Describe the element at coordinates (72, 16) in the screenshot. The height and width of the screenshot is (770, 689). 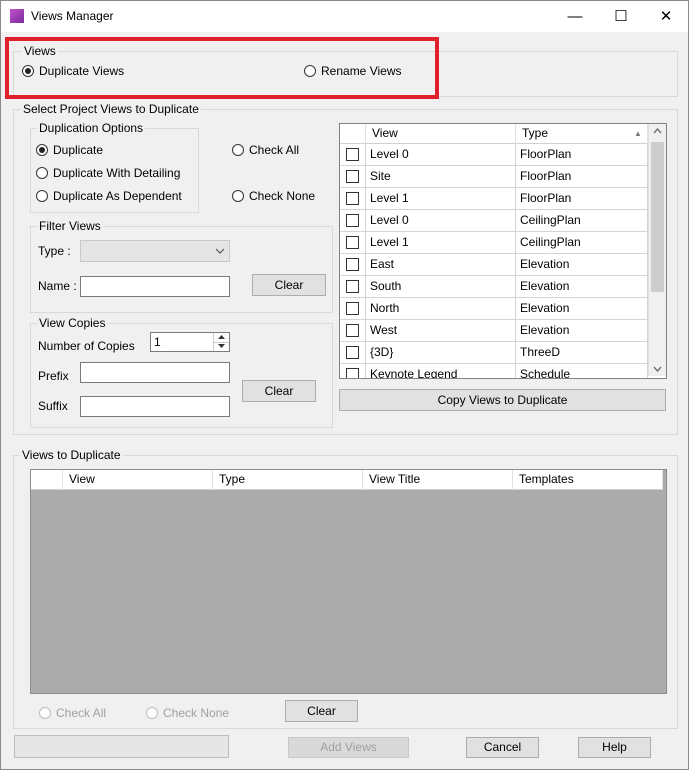
I see `window-title: Views Manager` at that location.